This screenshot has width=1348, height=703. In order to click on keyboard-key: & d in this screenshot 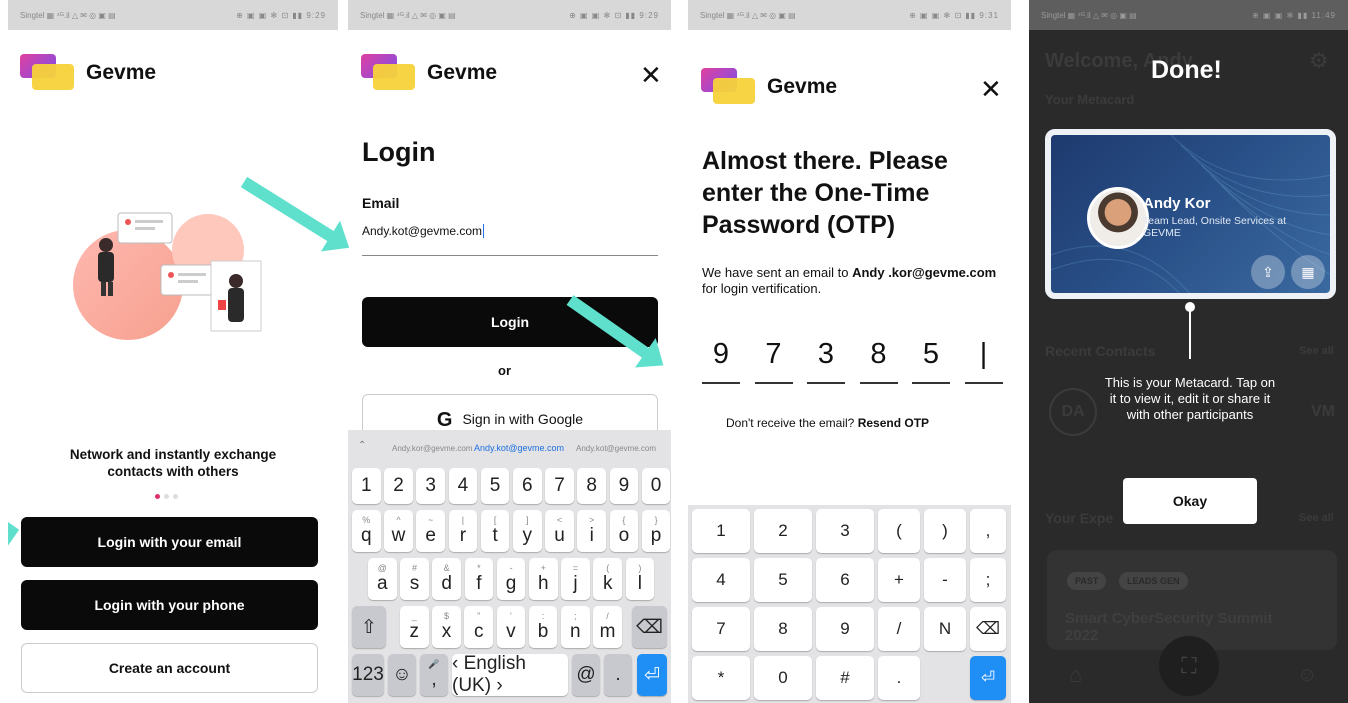, I will do `click(446, 579)`.